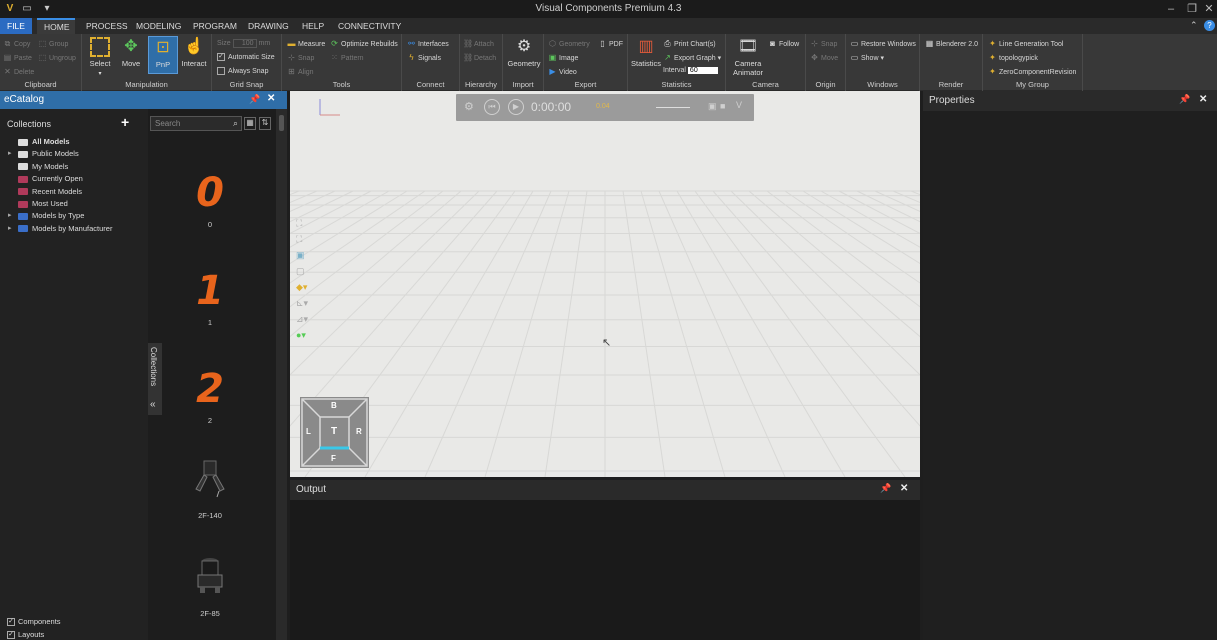 The height and width of the screenshot is (640, 1217). Describe the element at coordinates (359, 431) in the screenshot. I see `navcube-right: R` at that location.